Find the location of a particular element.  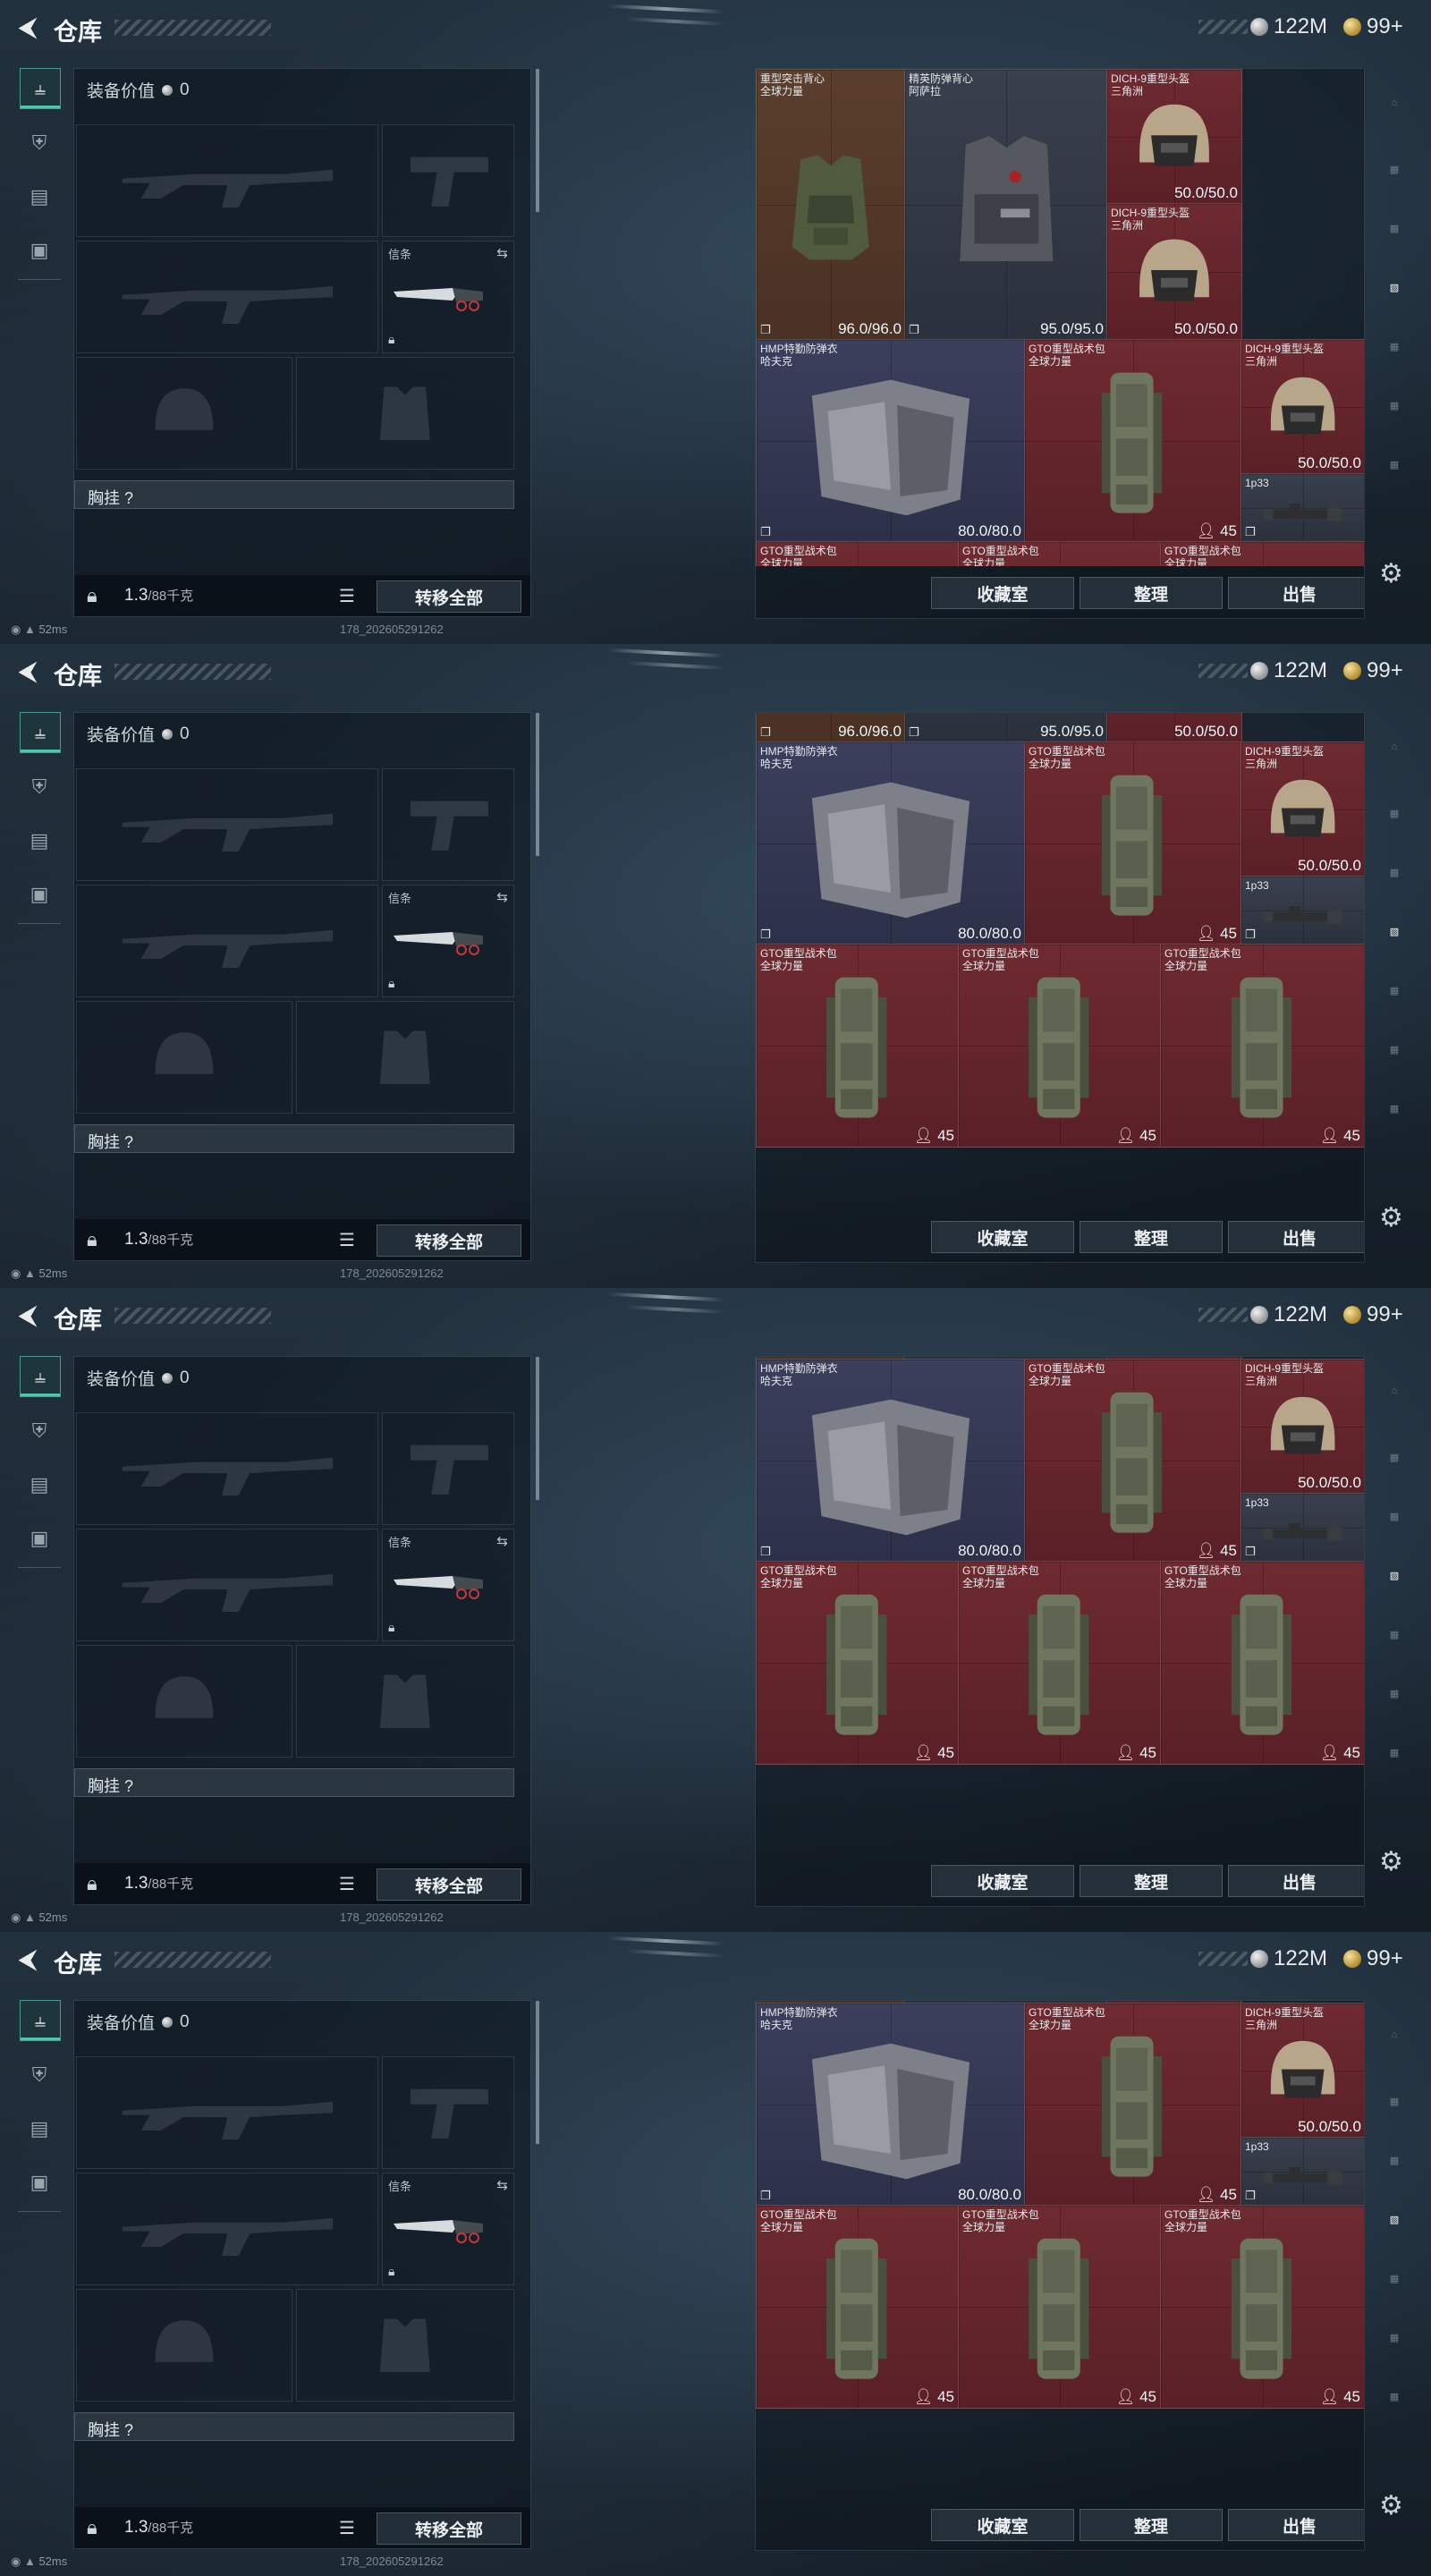

tab-rig: ▤ is located at coordinates (40, 2128).